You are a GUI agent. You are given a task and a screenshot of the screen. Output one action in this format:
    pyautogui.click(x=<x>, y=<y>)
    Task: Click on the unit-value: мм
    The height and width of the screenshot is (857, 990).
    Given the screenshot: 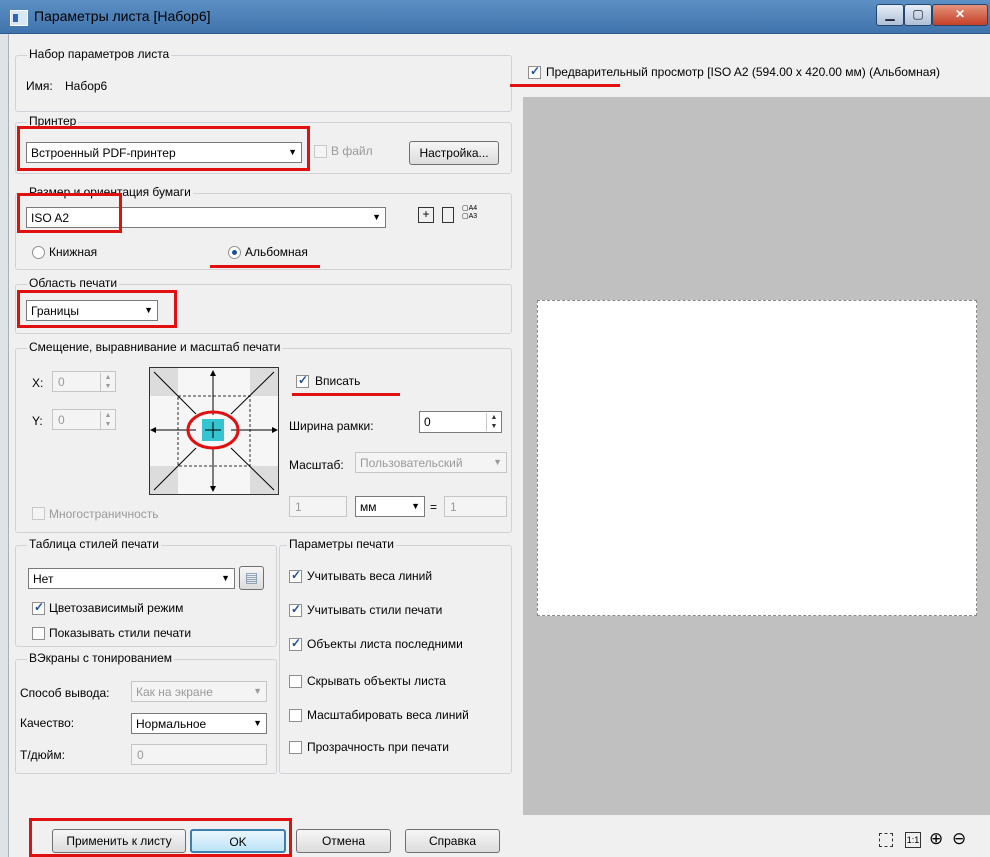 What is the action you would take?
    pyautogui.click(x=368, y=507)
    